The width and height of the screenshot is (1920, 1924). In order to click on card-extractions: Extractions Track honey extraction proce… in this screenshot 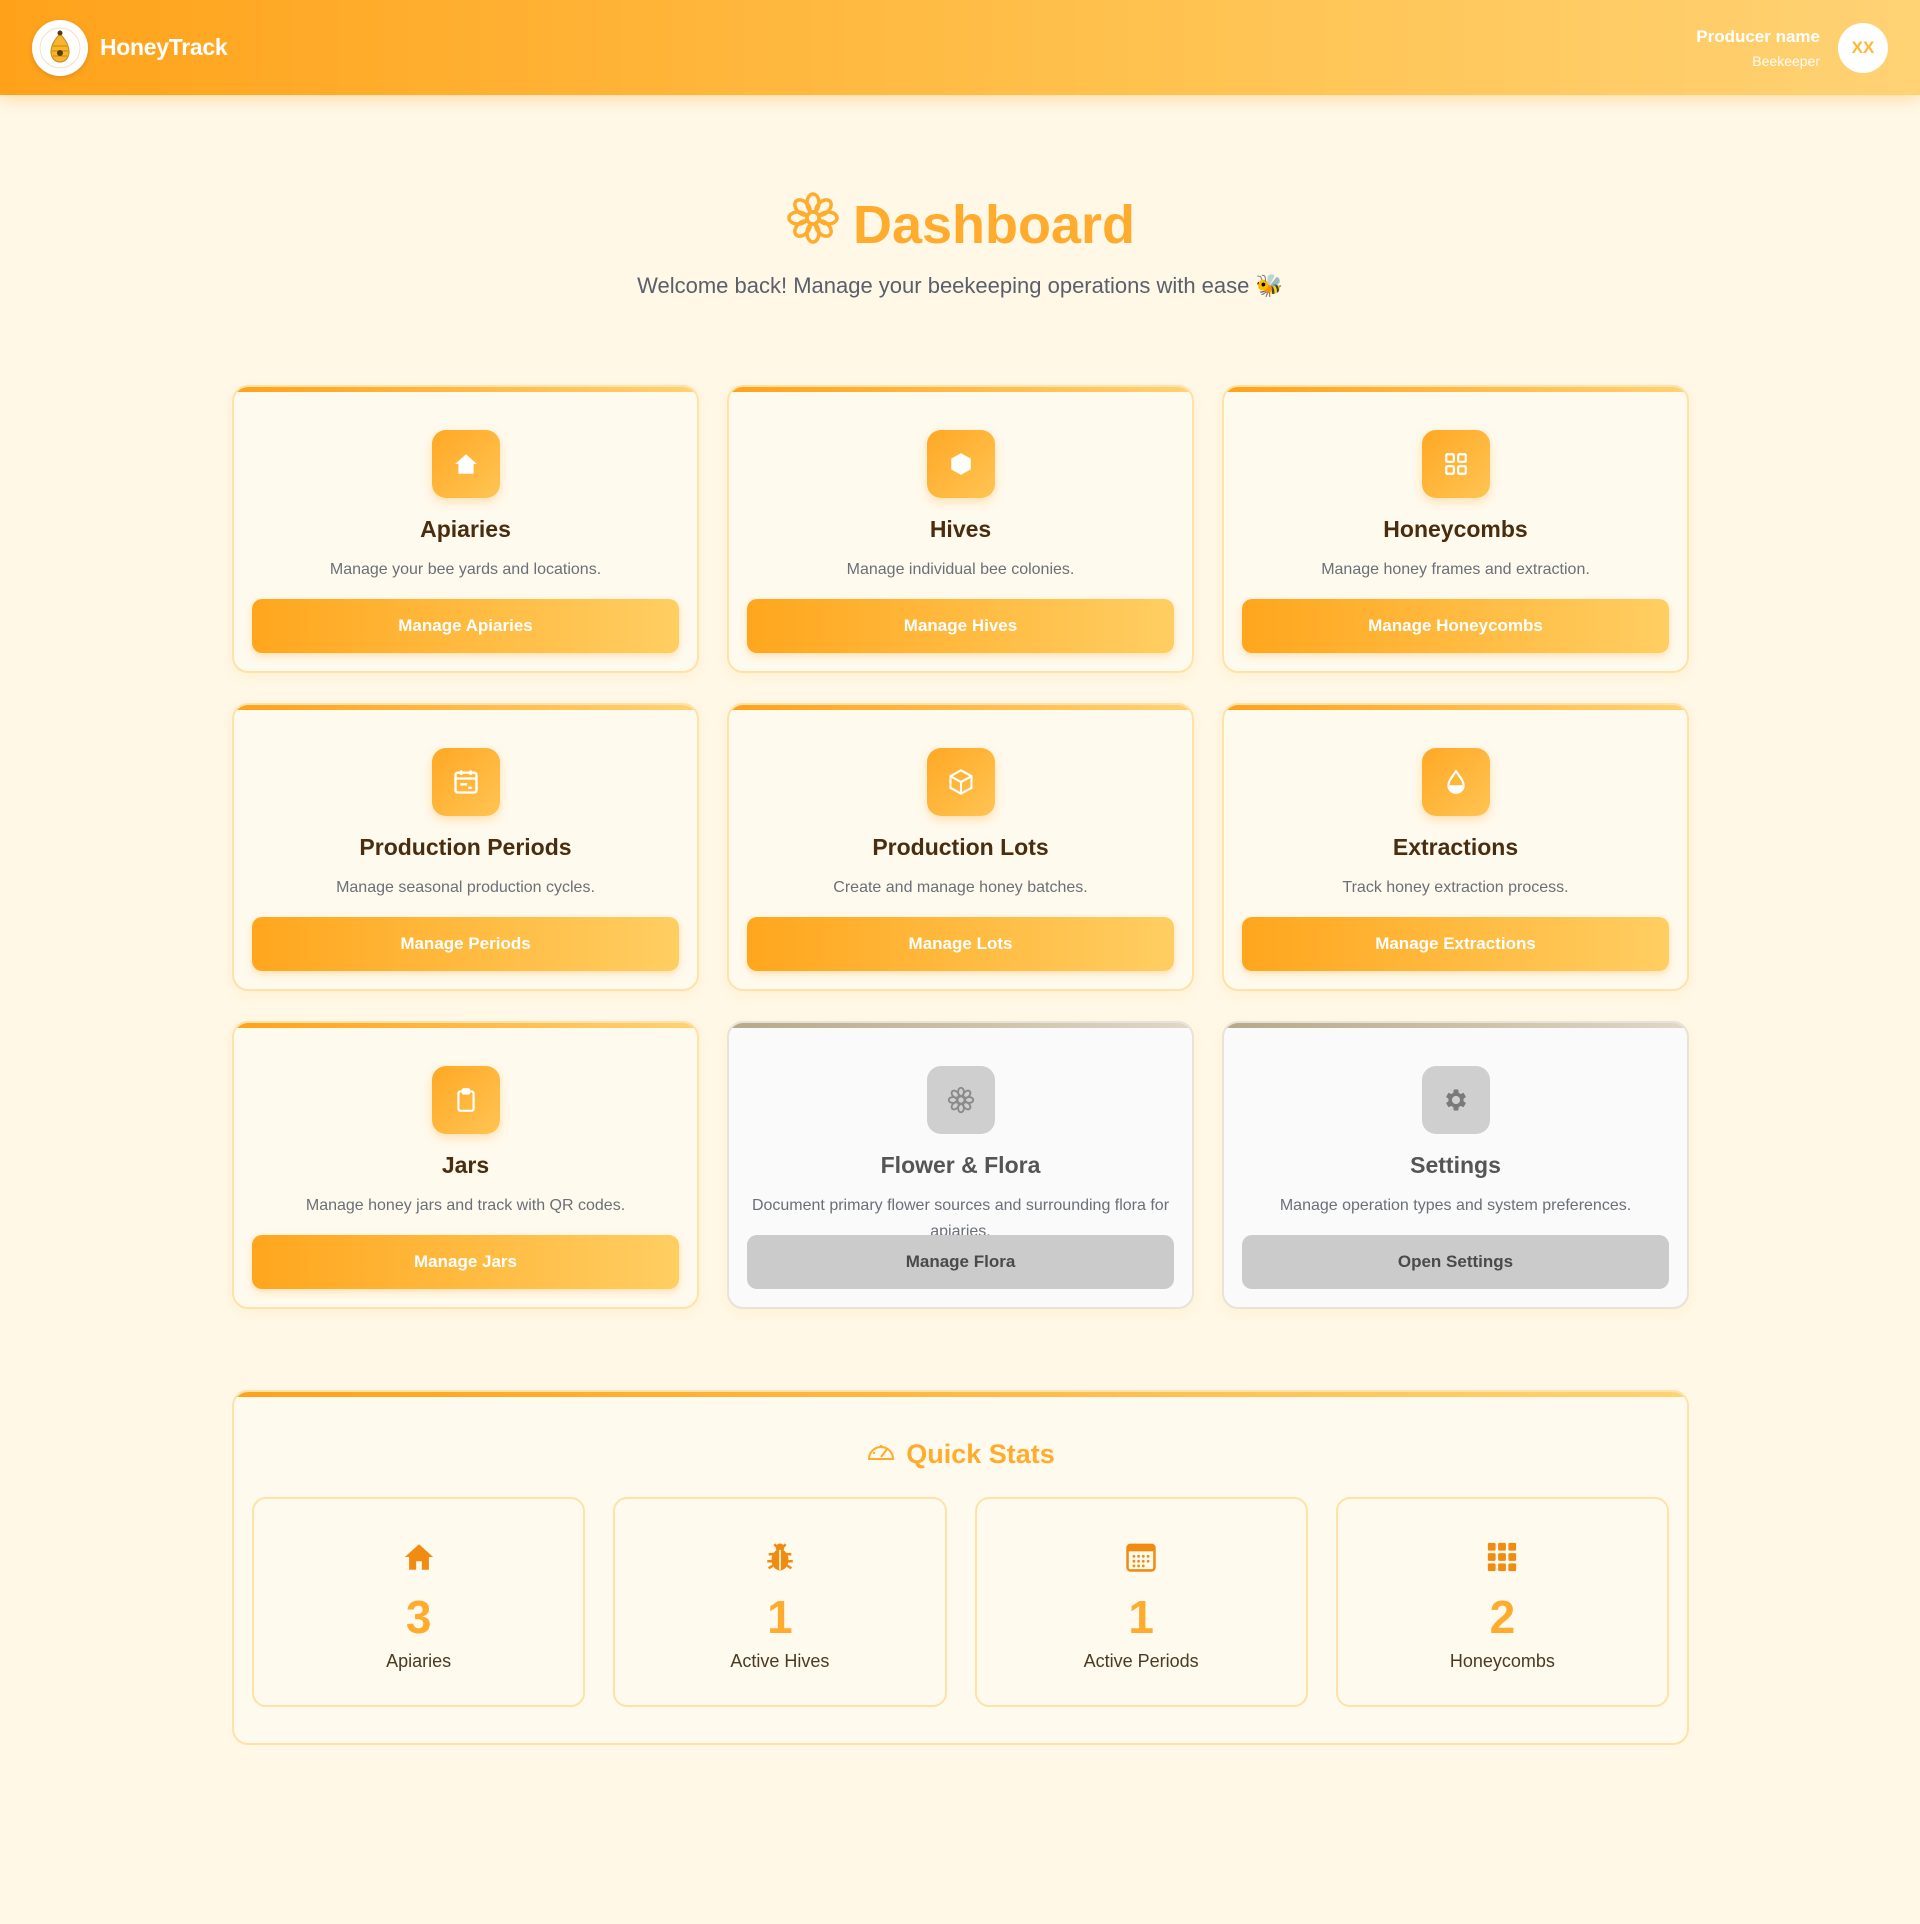, I will do `click(1455, 847)`.